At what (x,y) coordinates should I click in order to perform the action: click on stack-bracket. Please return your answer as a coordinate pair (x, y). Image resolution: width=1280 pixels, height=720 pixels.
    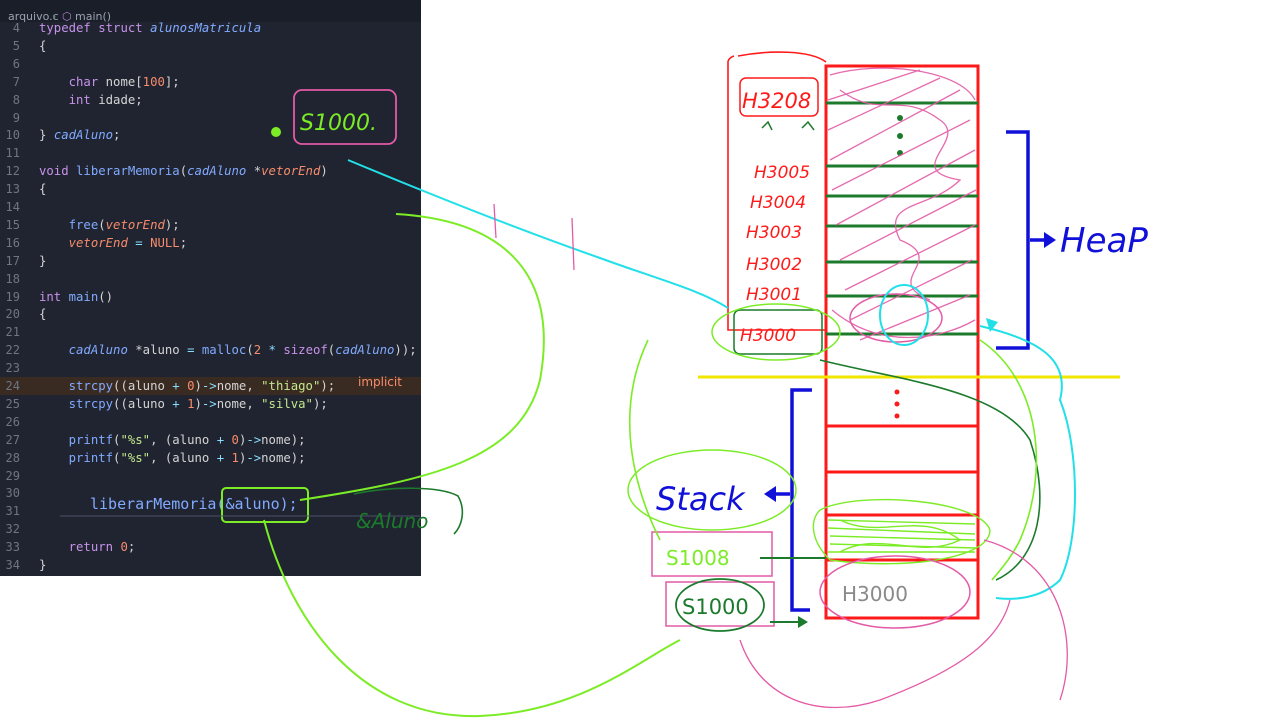
    Looking at the image, I should click on (801, 500).